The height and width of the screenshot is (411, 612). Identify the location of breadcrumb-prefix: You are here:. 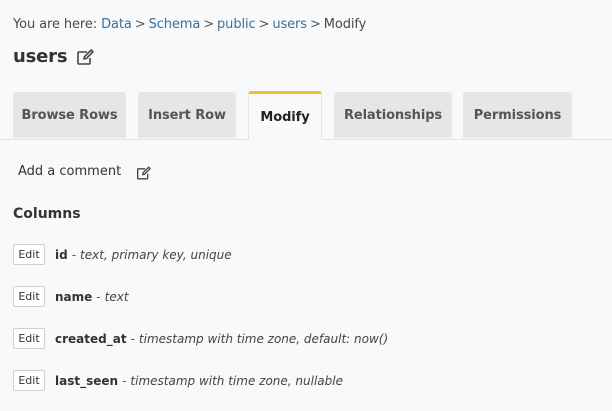
(55, 24).